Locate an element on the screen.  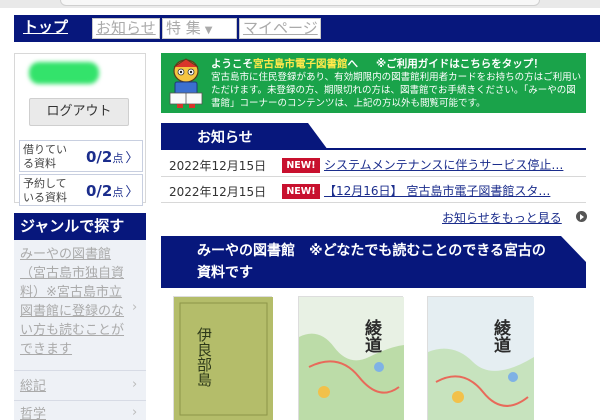
book-cover: 伊良部島 is located at coordinates (223, 358).